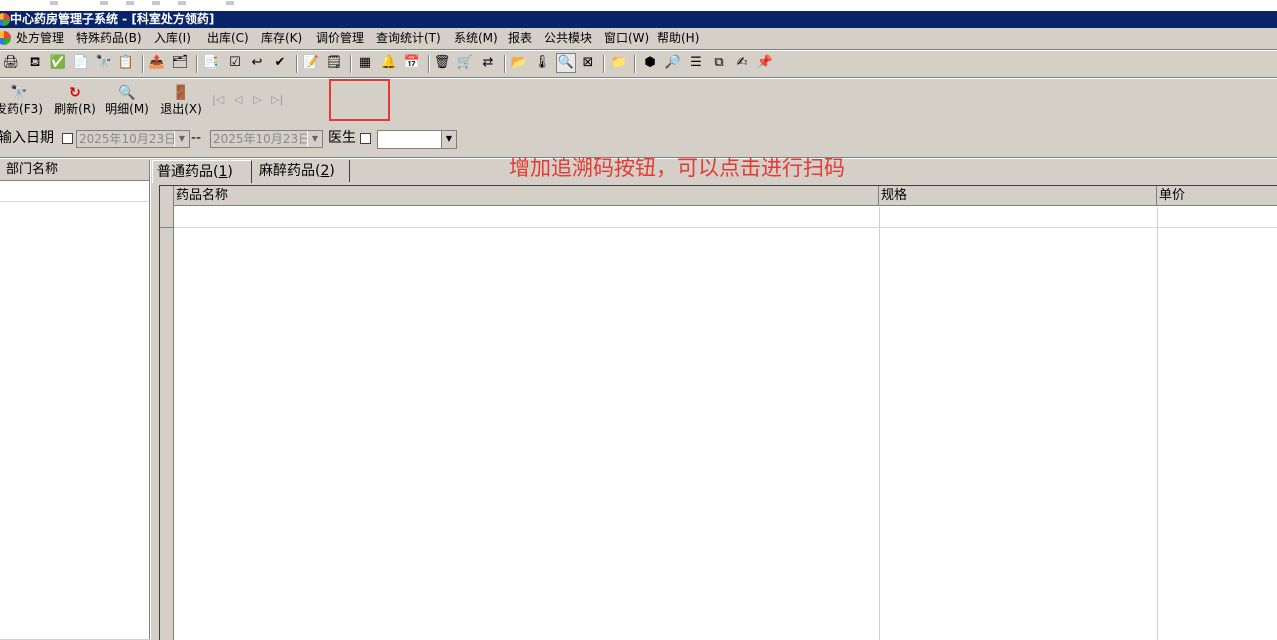 The image size is (1277, 640). I want to click on tab-normal-key: 1, so click(223, 172).